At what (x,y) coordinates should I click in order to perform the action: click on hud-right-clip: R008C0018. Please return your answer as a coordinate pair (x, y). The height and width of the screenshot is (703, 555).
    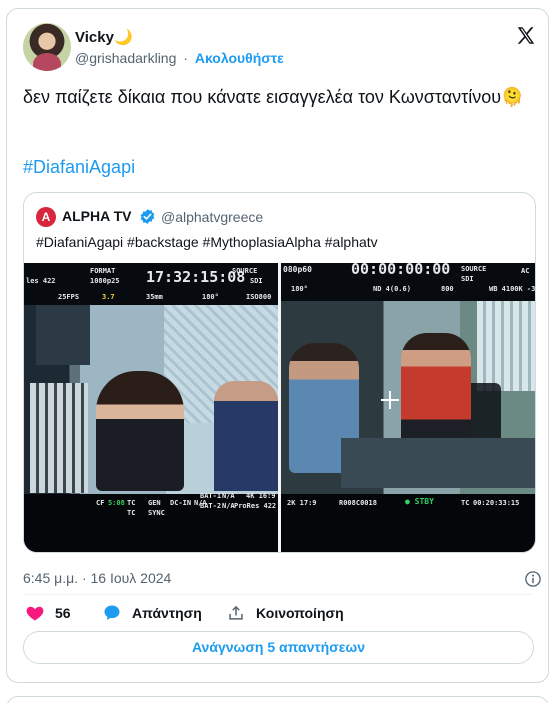
    Looking at the image, I should click on (358, 503).